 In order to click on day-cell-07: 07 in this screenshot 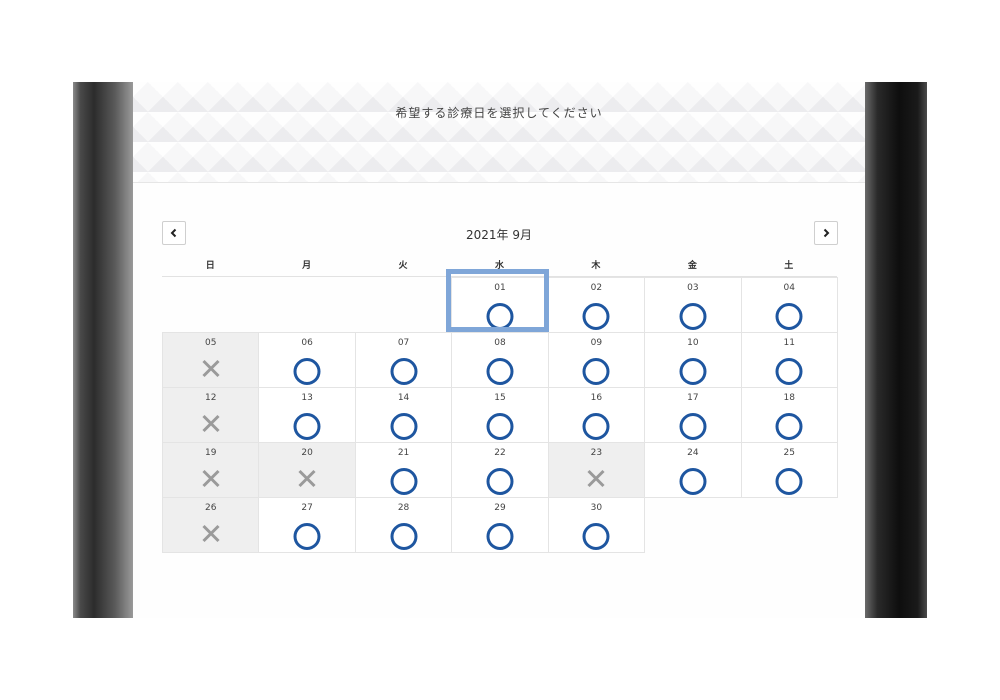, I will do `click(403, 360)`.